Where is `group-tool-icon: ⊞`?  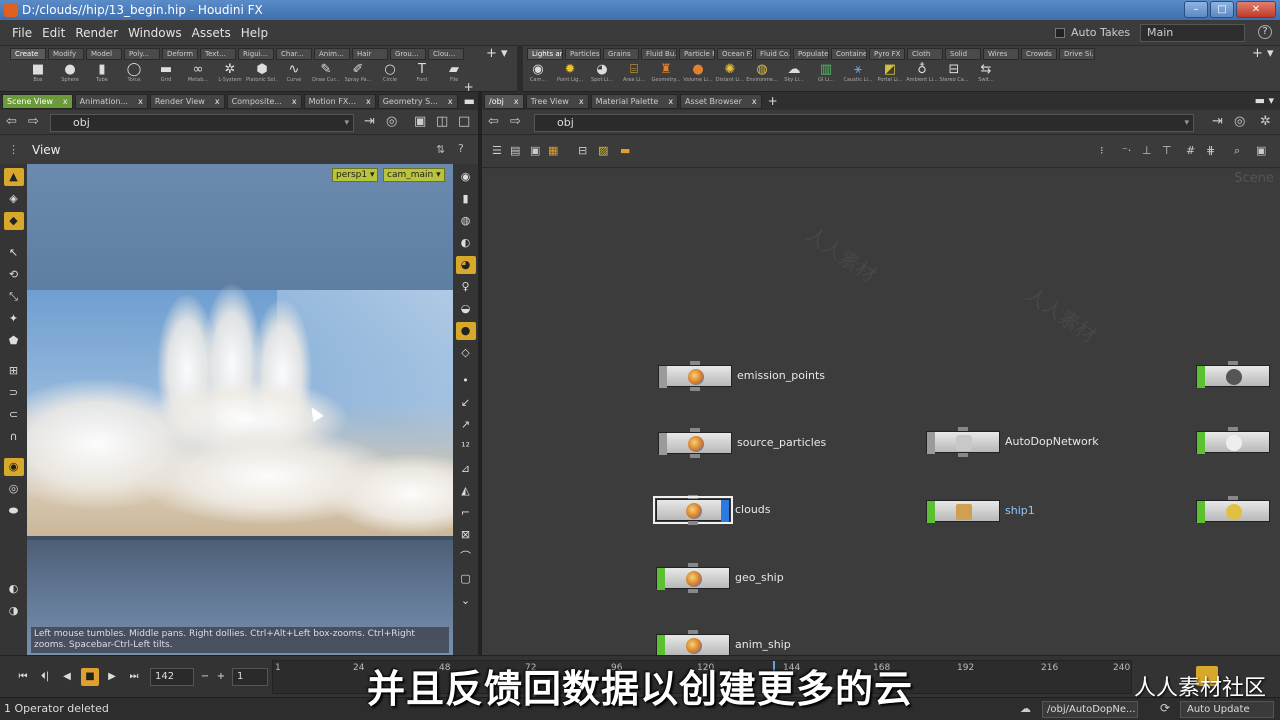
group-tool-icon: ⊞ is located at coordinates (14, 371).